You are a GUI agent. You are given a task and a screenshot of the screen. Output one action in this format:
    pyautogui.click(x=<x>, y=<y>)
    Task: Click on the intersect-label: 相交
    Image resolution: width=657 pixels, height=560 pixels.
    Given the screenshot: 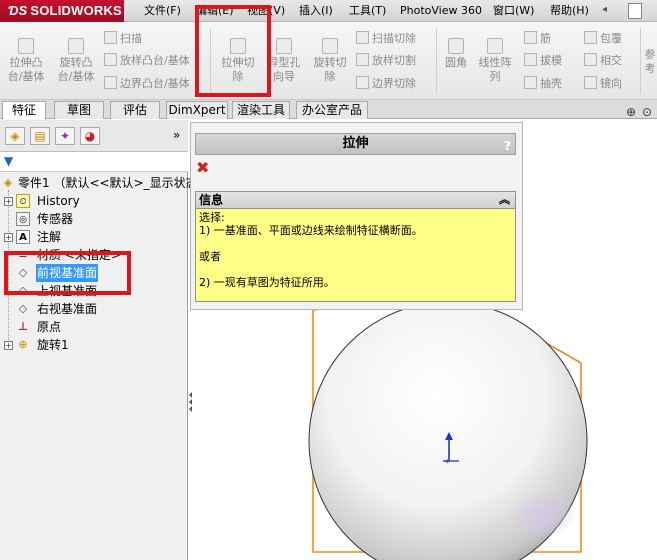 What is the action you would take?
    pyautogui.click(x=611, y=60)
    